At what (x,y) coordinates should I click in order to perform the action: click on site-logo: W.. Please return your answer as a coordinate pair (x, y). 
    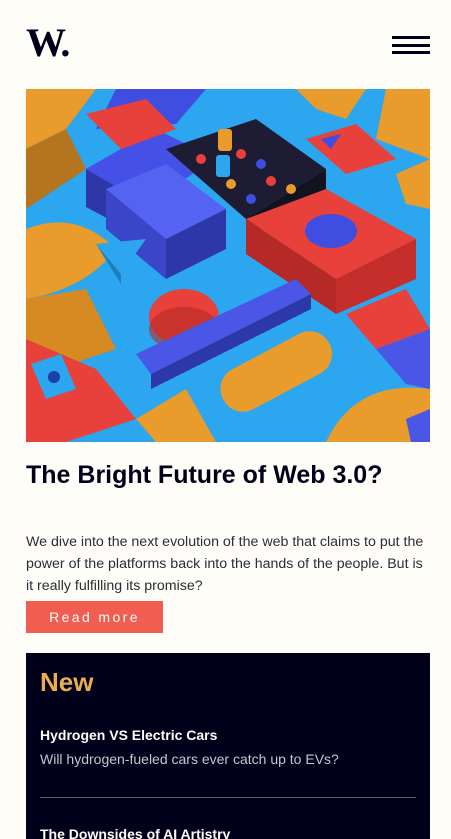
    Looking at the image, I should click on (48, 43).